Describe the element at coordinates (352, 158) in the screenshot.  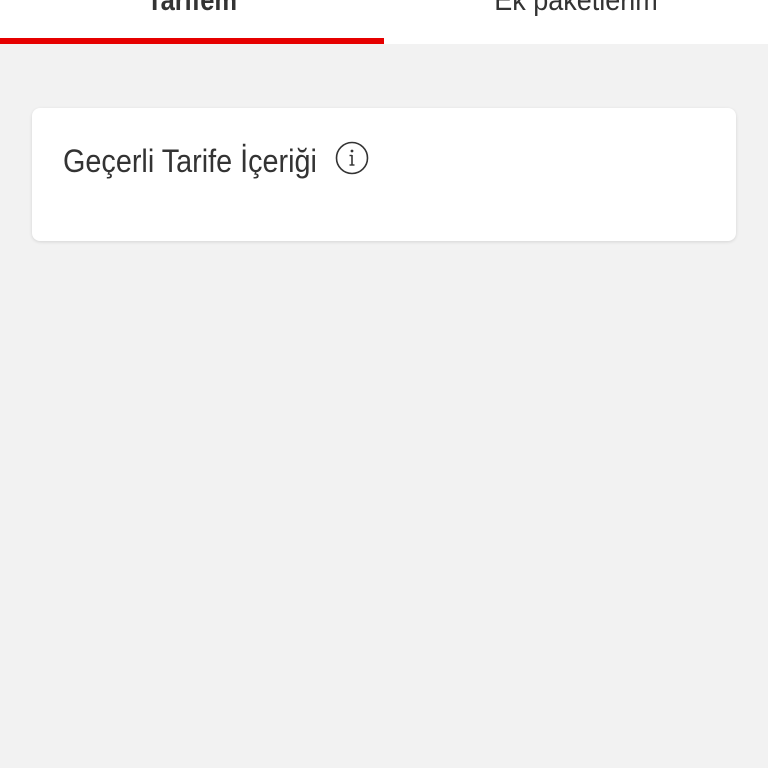
I see `info-icon` at that location.